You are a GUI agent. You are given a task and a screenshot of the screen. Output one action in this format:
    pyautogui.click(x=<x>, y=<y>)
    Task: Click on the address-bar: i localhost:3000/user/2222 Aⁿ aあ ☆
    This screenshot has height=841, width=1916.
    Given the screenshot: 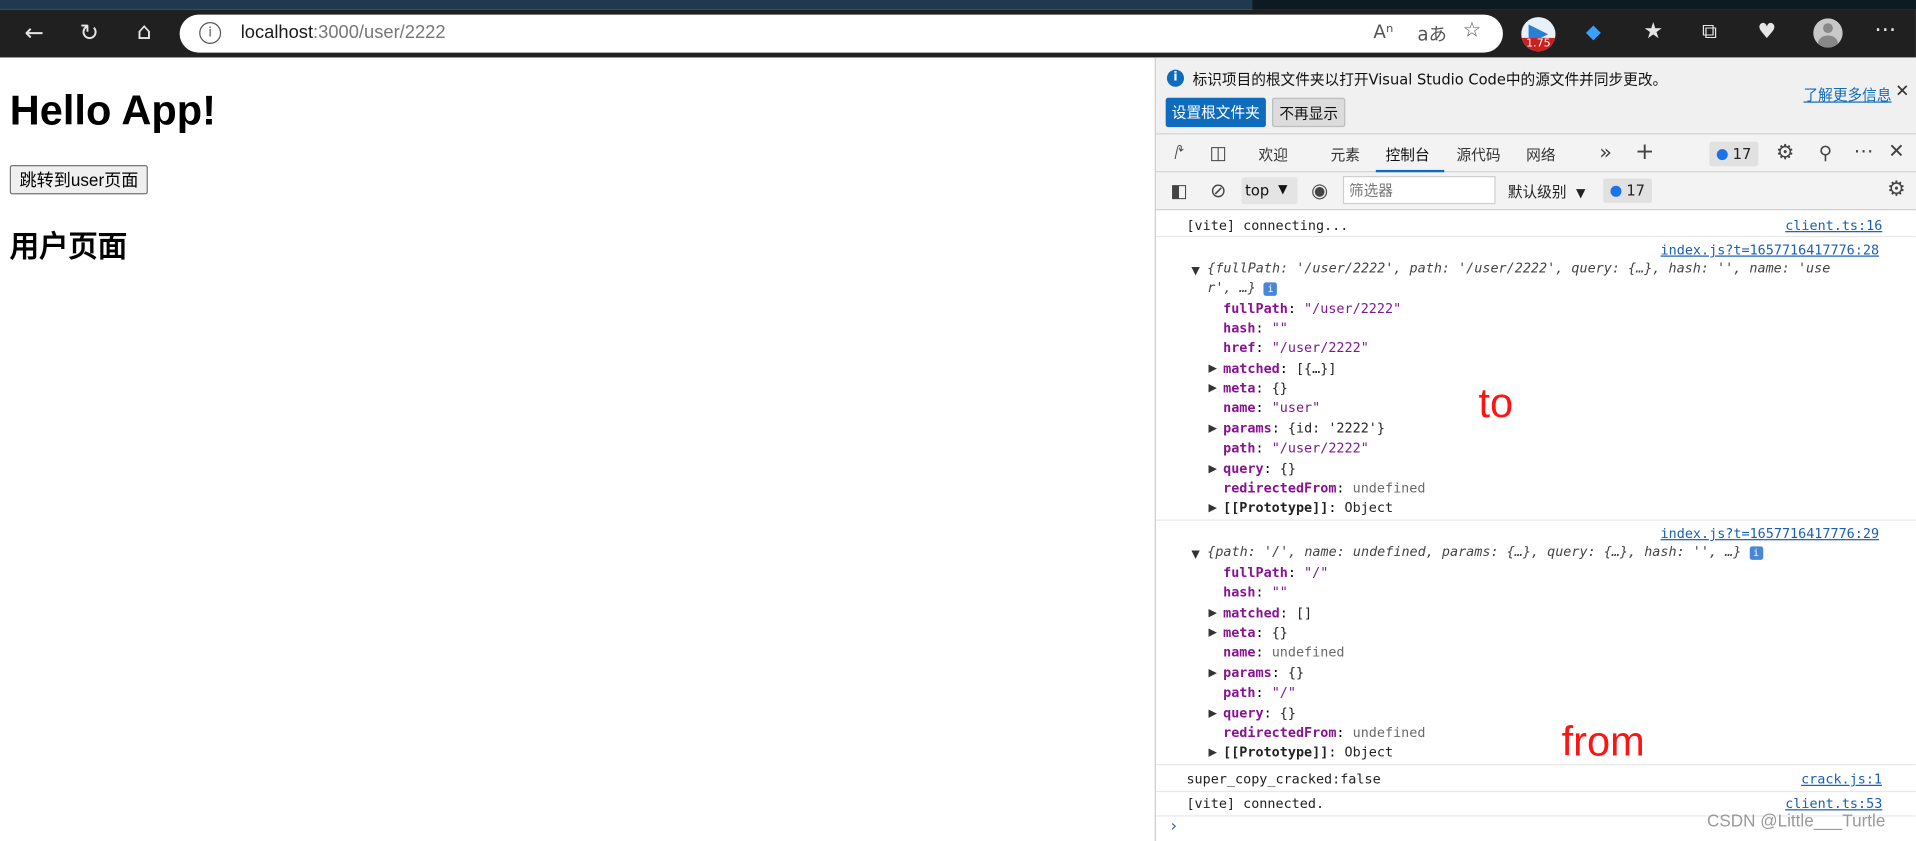 What is the action you would take?
    pyautogui.click(x=841, y=33)
    